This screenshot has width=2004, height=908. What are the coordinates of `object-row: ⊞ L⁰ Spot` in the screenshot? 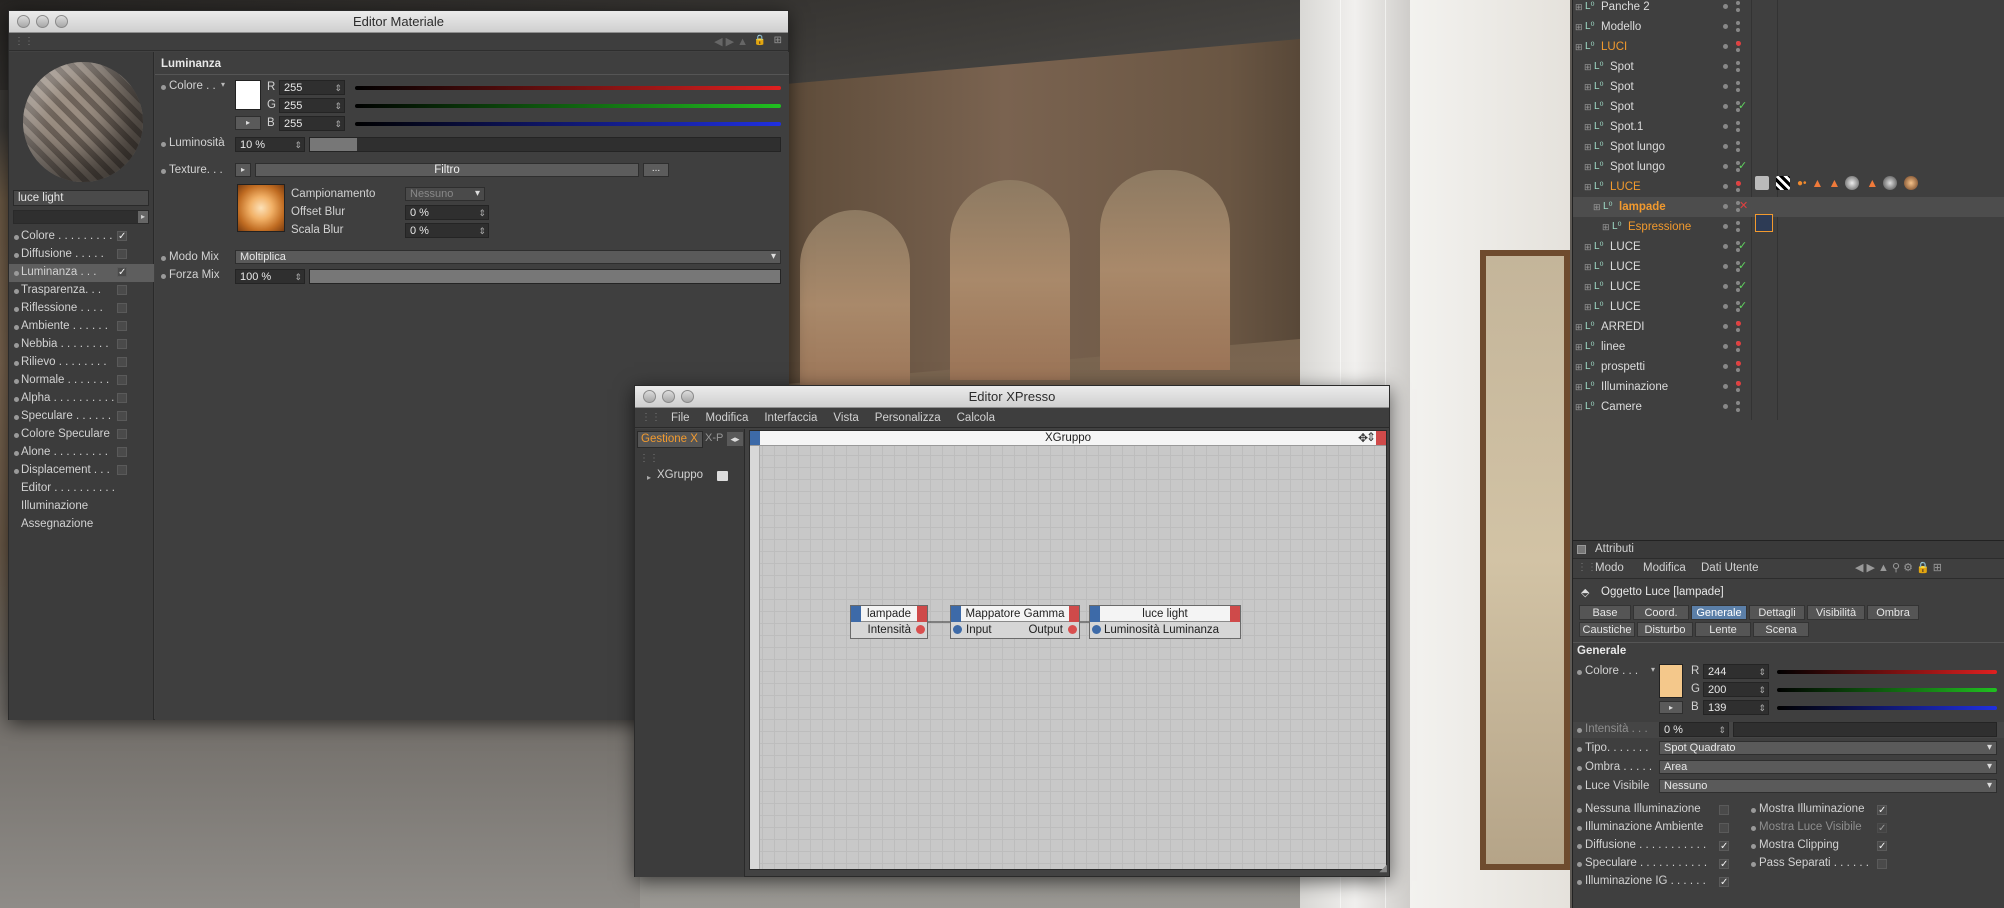 It's located at (1788, 67).